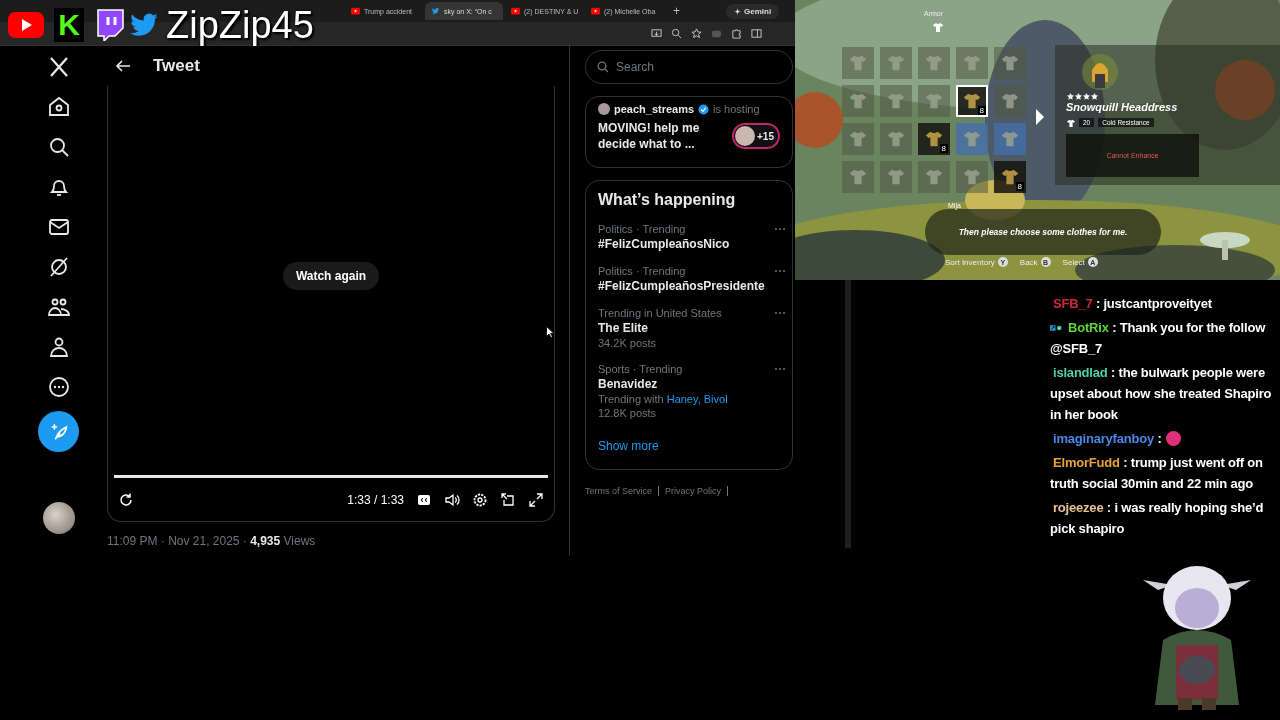 Image resolution: width=1280 pixels, height=720 pixels. What do you see at coordinates (970, 262) in the screenshot?
I see `hint-label: Sort Inventory` at bounding box center [970, 262].